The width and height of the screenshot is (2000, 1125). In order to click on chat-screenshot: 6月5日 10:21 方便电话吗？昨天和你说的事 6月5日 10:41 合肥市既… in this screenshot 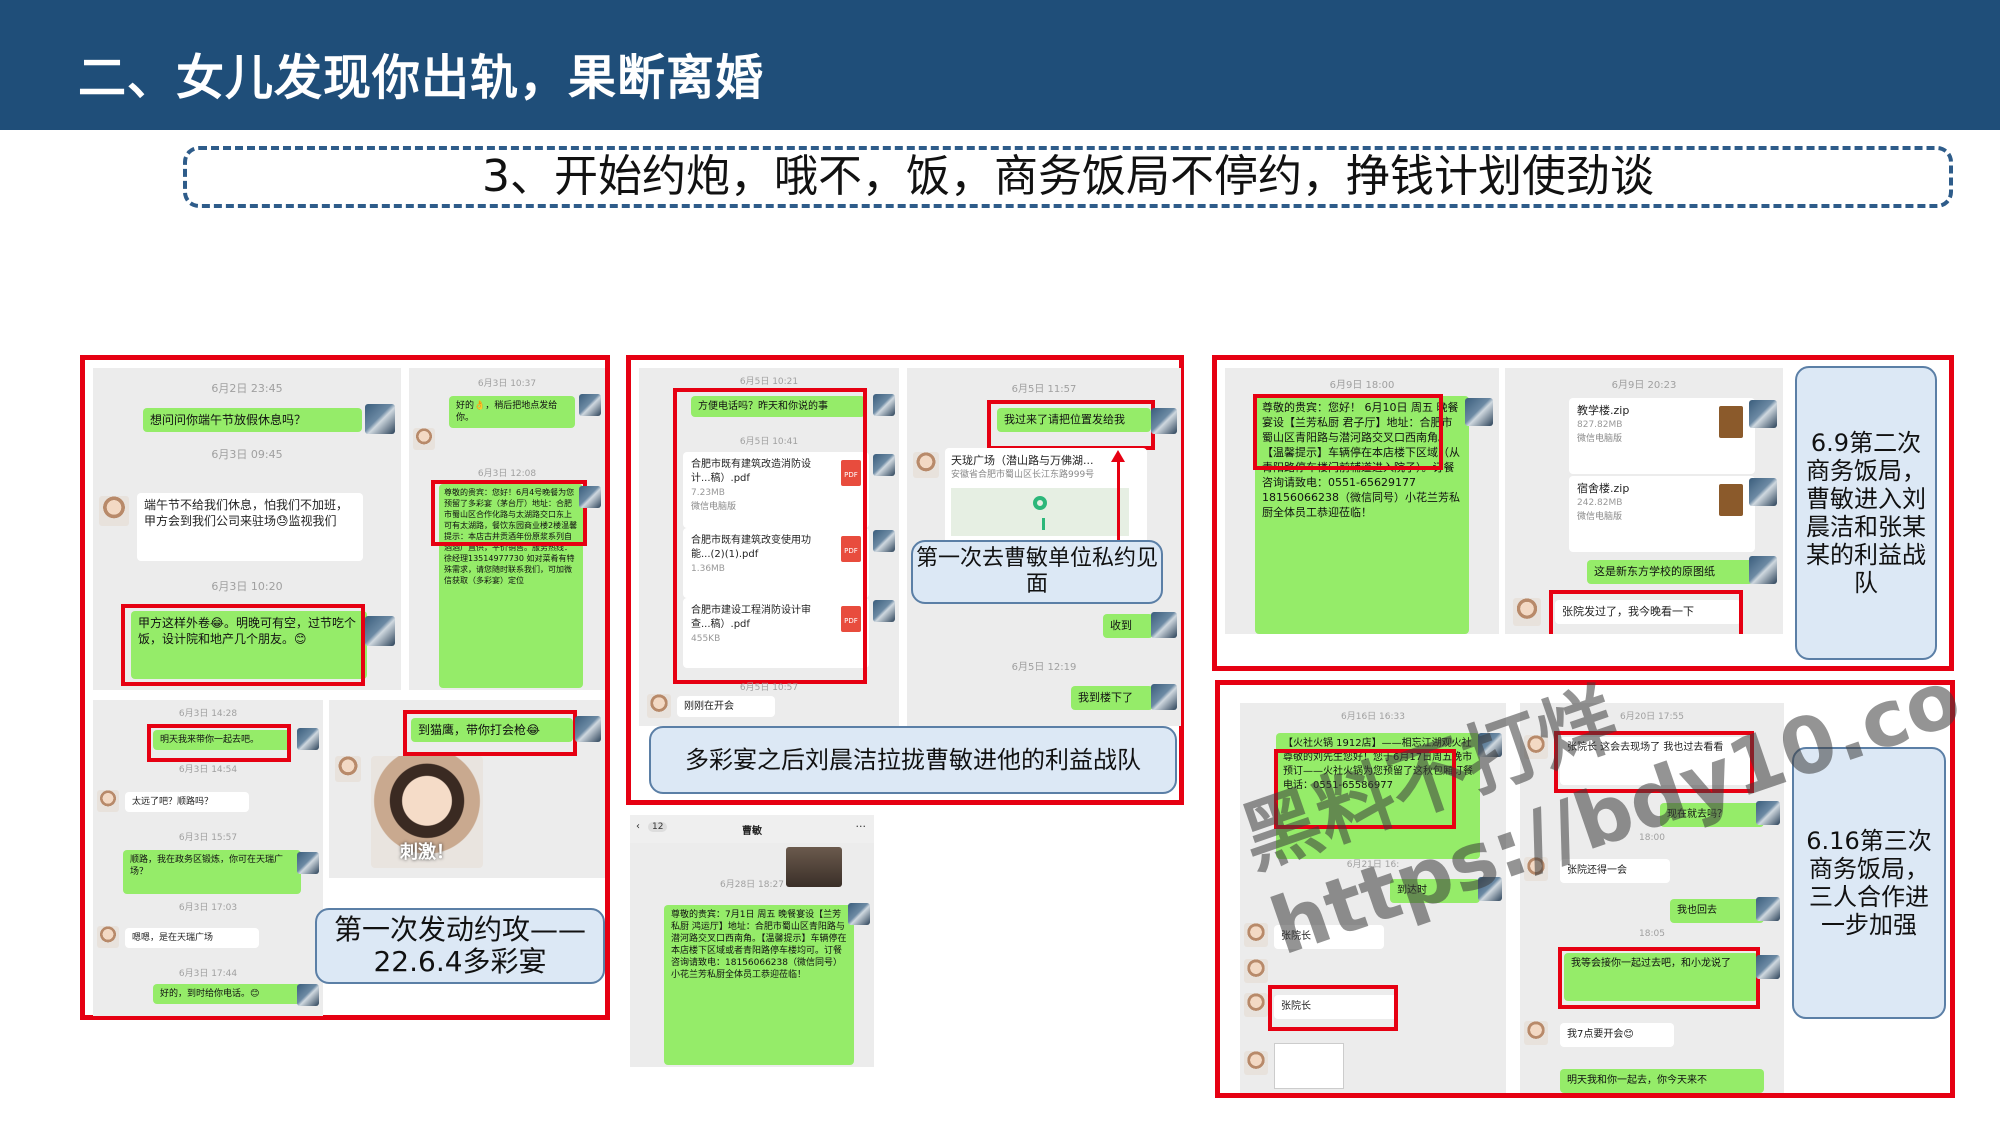, I will do `click(769, 547)`.